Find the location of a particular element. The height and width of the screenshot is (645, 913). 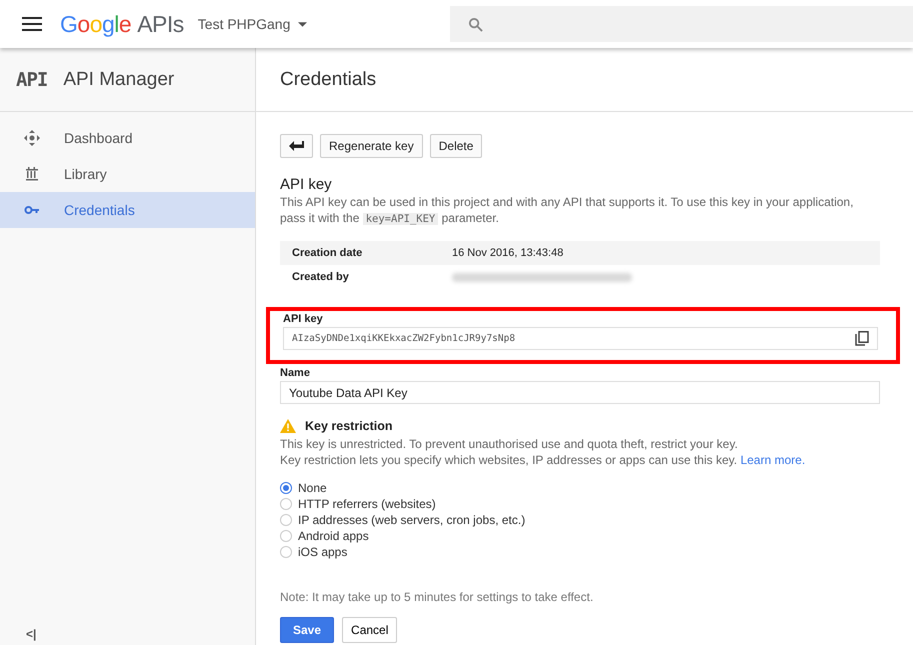

sidebar-item: Library is located at coordinates (127, 174).